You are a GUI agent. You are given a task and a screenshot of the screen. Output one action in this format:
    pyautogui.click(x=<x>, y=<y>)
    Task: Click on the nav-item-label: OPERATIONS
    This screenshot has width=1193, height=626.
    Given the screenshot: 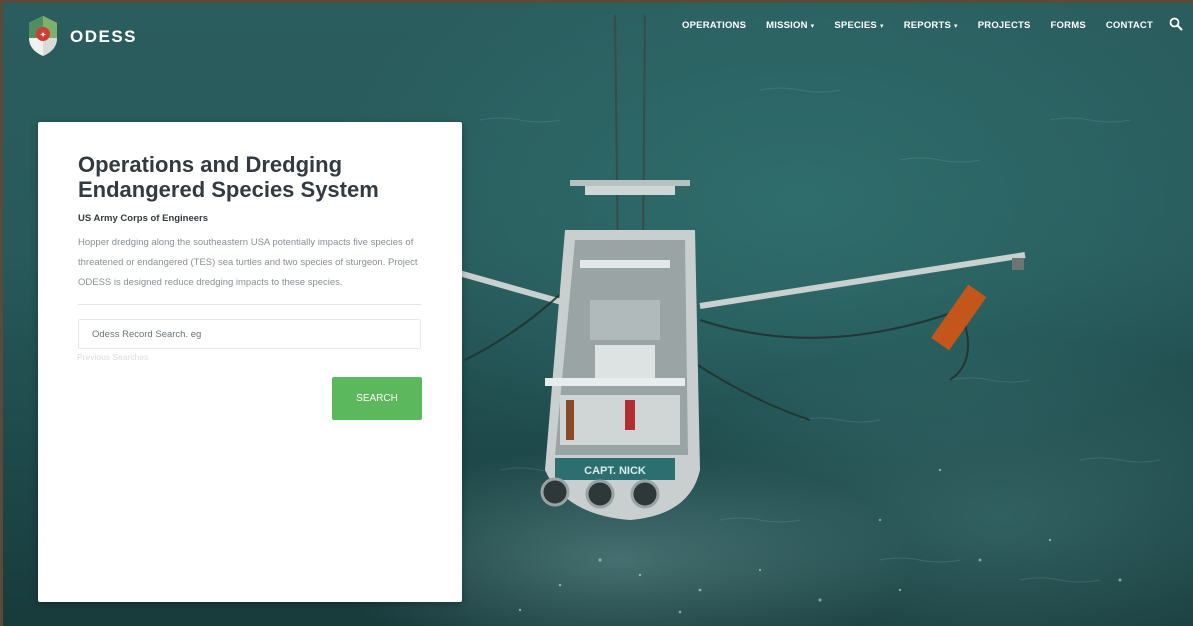 What is the action you would take?
    pyautogui.click(x=714, y=25)
    